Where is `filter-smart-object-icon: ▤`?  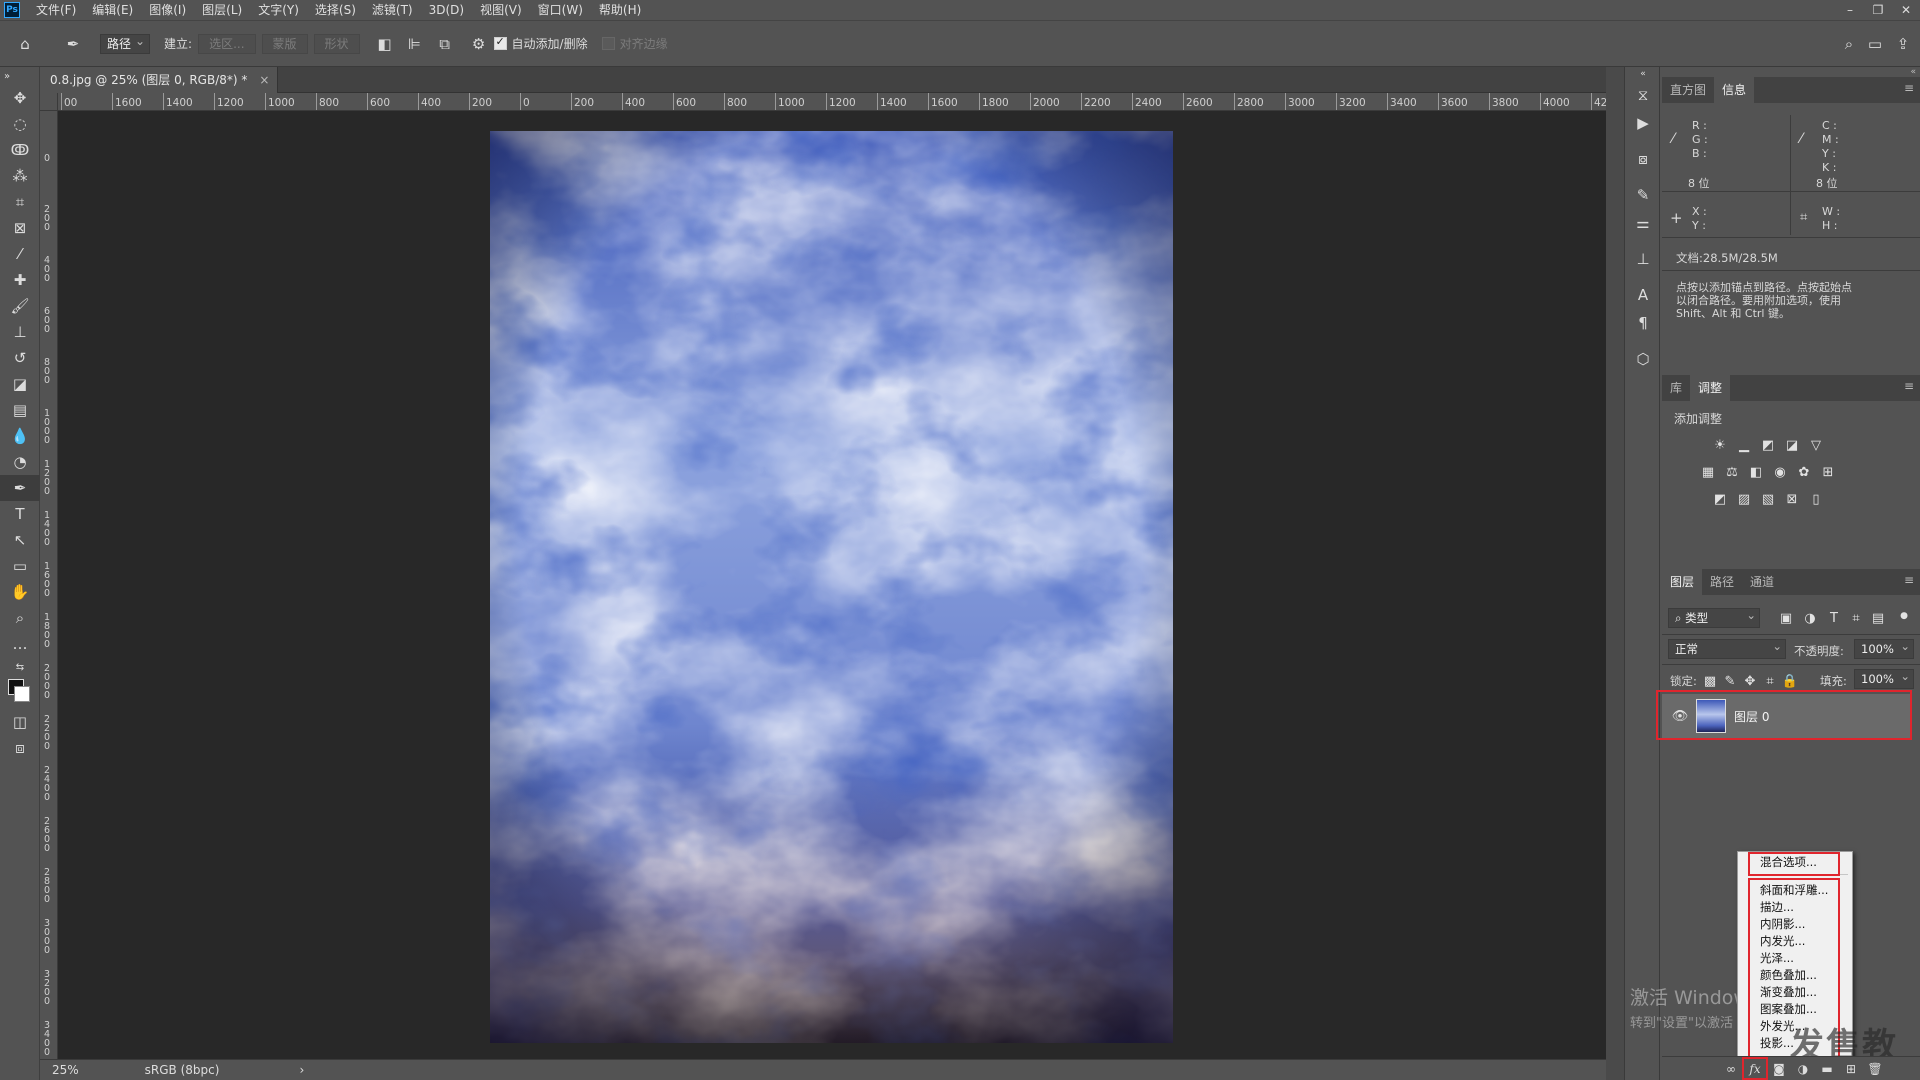 filter-smart-object-icon: ▤ is located at coordinates (1878, 618).